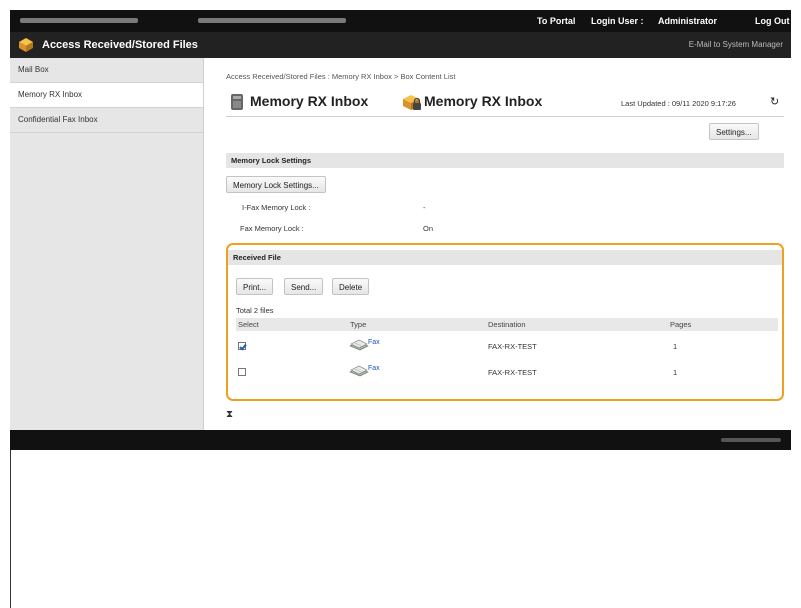 Image resolution: width=801 pixels, height=608 pixels. Describe the element at coordinates (678, 103) in the screenshot. I see `last-updated: Last Updated : 09/11 2020 9:17:26` at that location.